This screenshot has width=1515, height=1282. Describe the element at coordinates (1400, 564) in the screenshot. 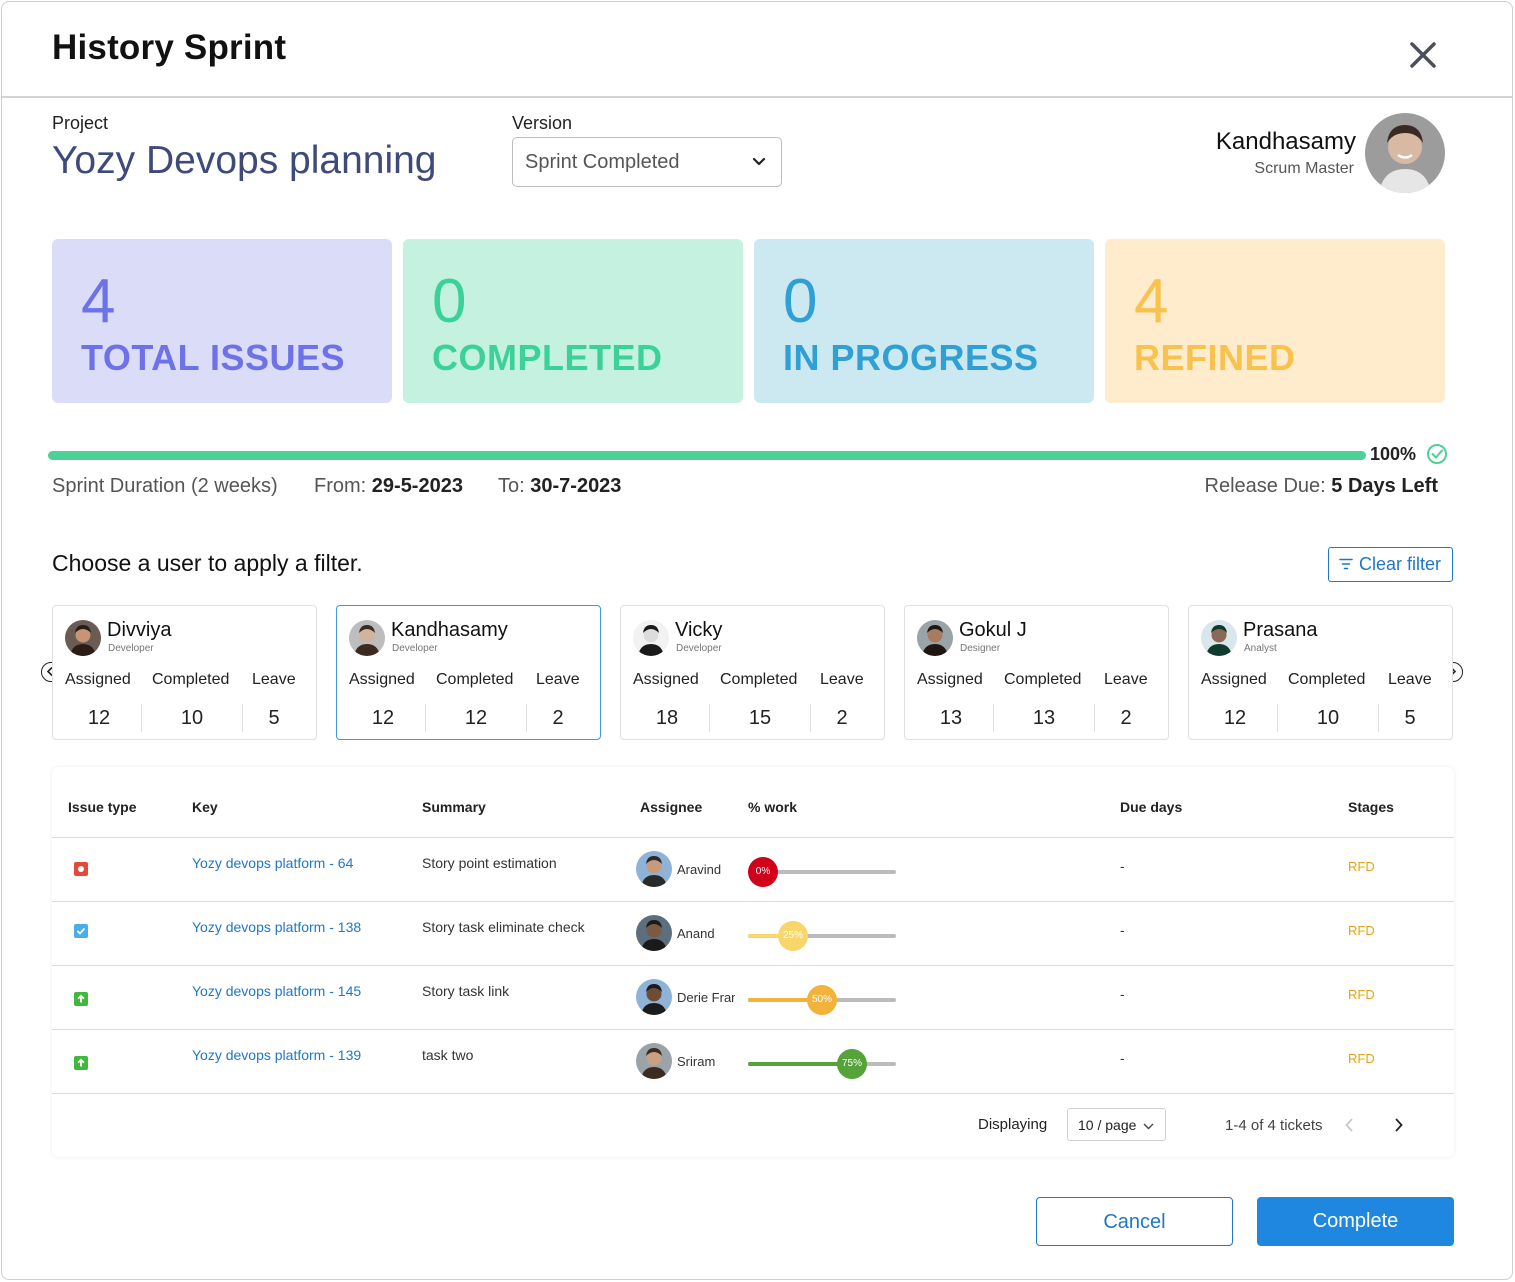

I see `clear-filter-label: Clear filter` at that location.